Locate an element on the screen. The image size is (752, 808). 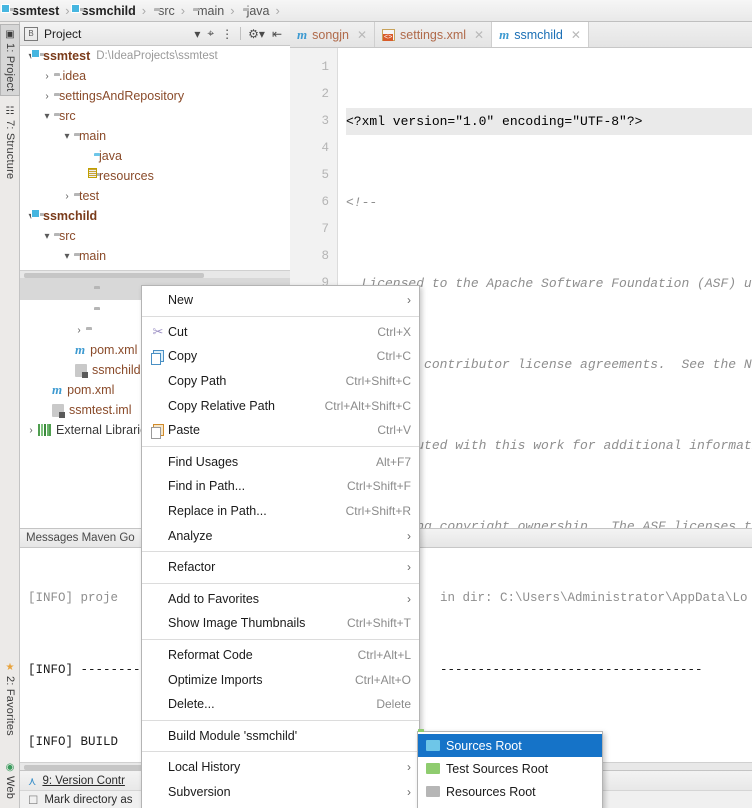
sidebar-item-structure: ☷ 7: Structure is located at coordinates (10, 145).